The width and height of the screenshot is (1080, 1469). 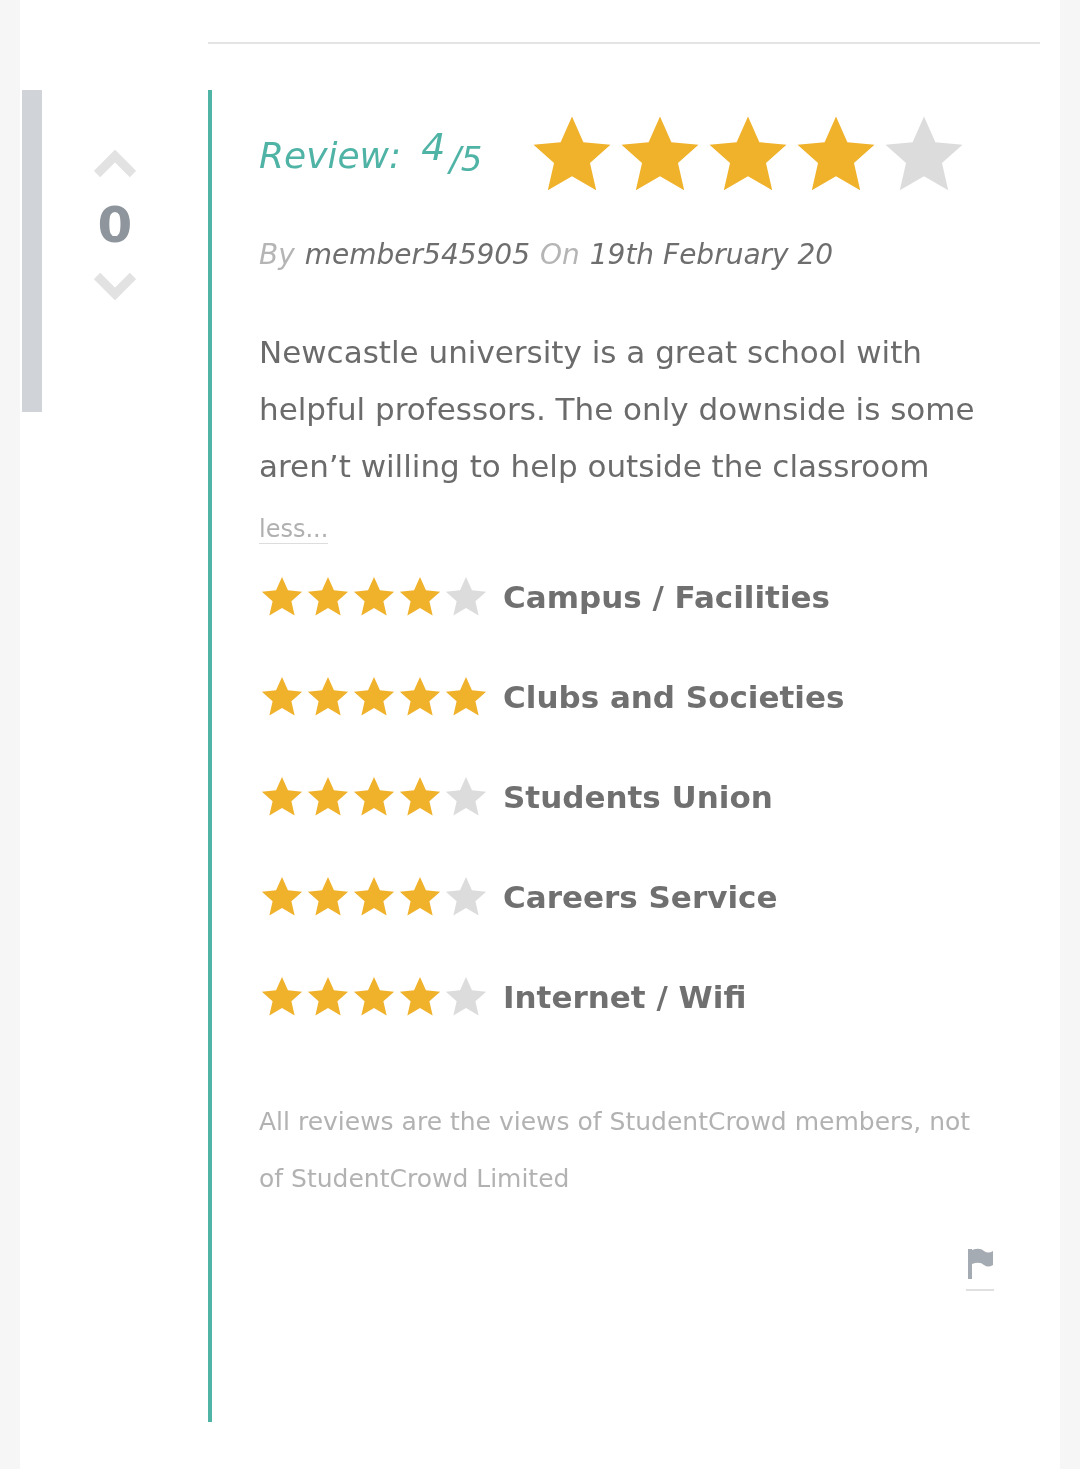 I want to click on by-label: By, so click(x=277, y=254).